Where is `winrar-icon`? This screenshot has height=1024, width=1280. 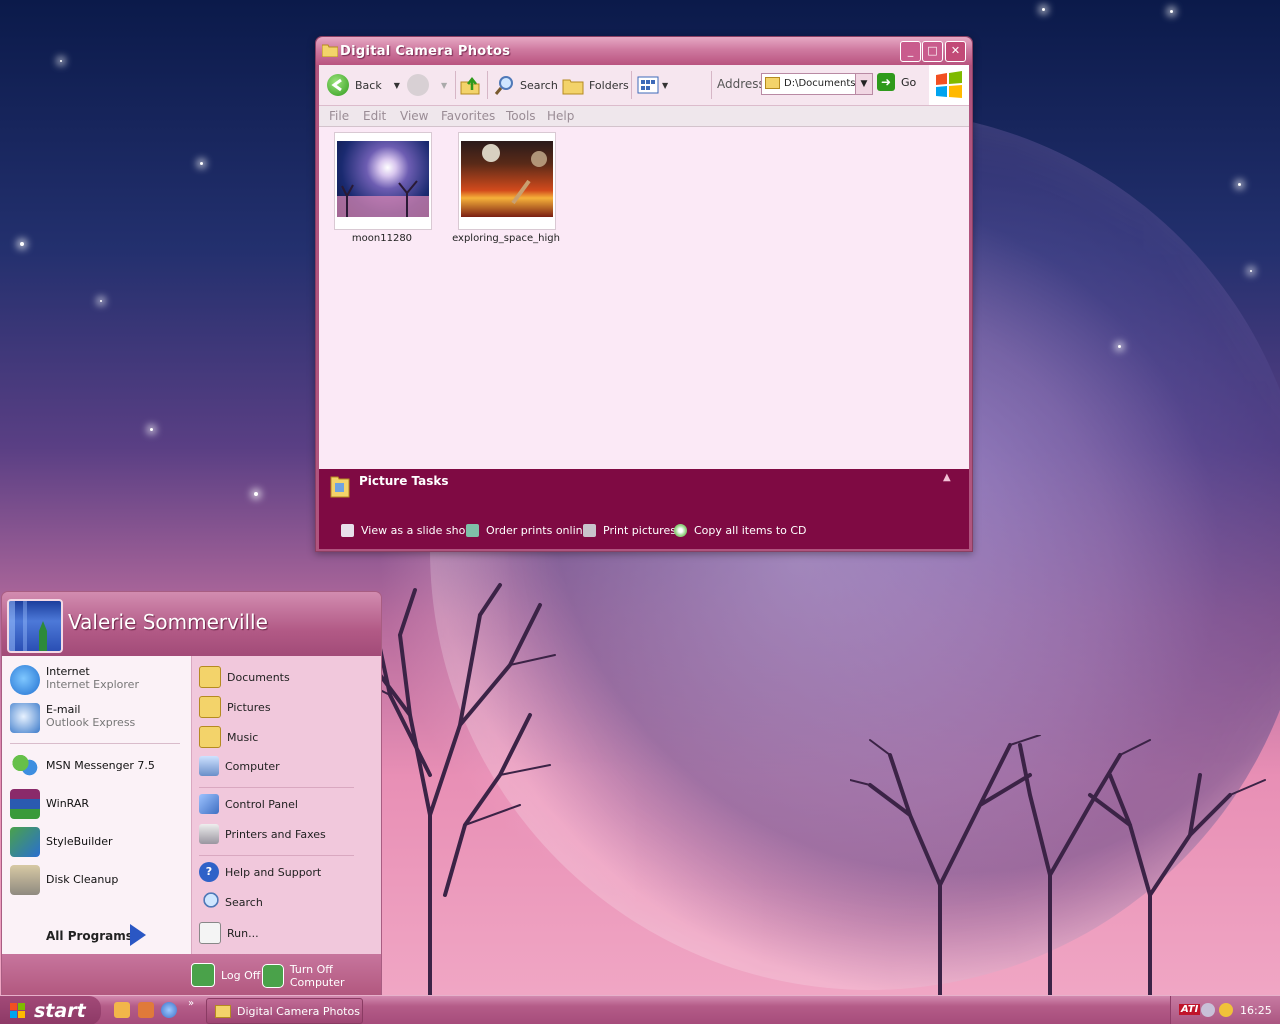 winrar-icon is located at coordinates (25, 804).